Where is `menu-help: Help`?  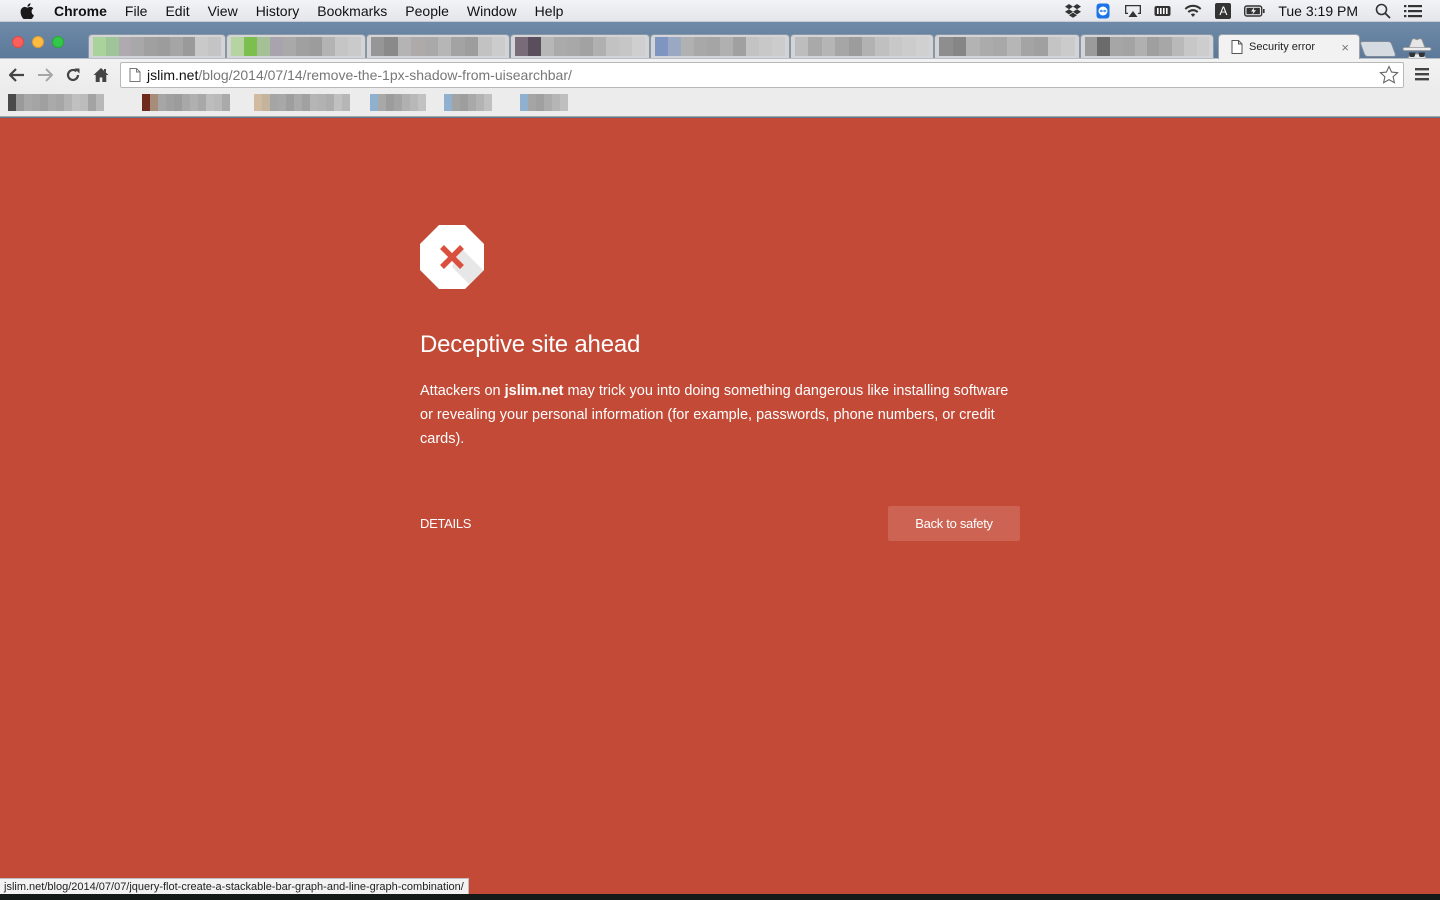 menu-help: Help is located at coordinates (549, 11).